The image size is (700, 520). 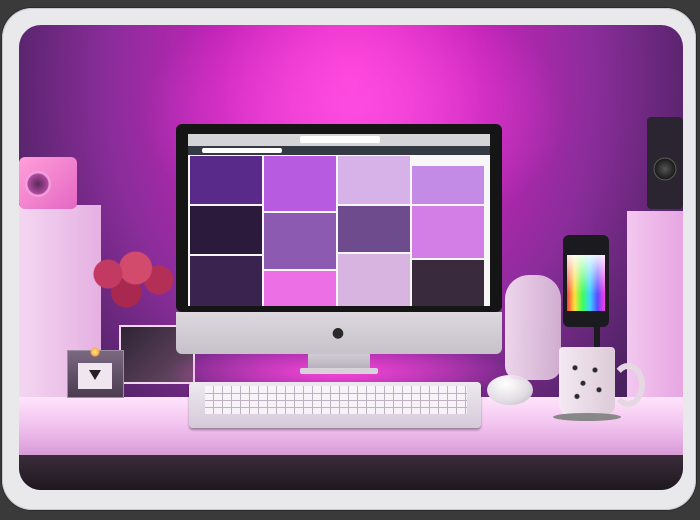 I want to click on desk-front, so click(x=351, y=472).